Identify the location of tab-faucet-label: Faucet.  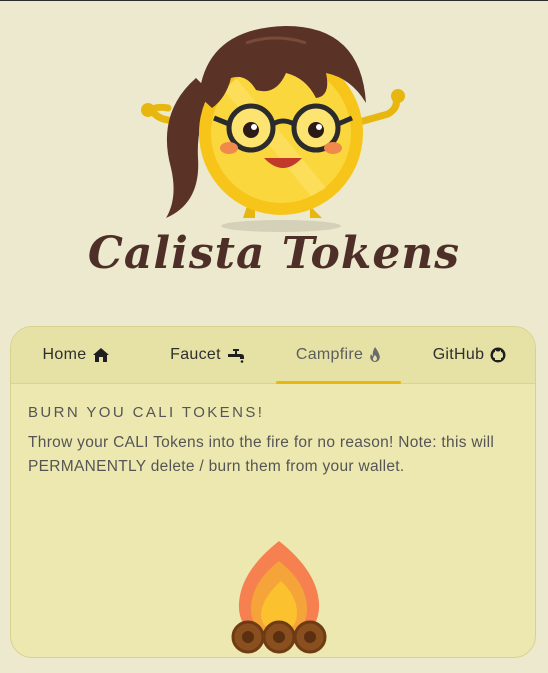
(195, 354).